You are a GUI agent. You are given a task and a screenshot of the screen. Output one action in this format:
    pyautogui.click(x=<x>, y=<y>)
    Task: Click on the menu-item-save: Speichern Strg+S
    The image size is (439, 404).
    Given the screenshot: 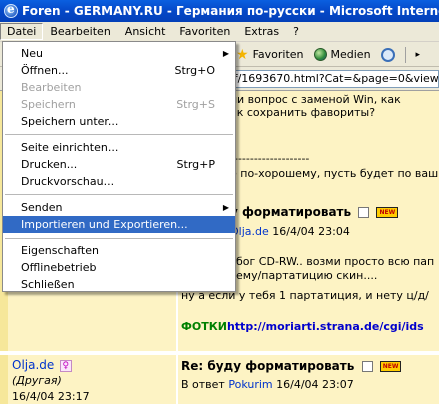 What is the action you would take?
    pyautogui.click(x=118, y=104)
    